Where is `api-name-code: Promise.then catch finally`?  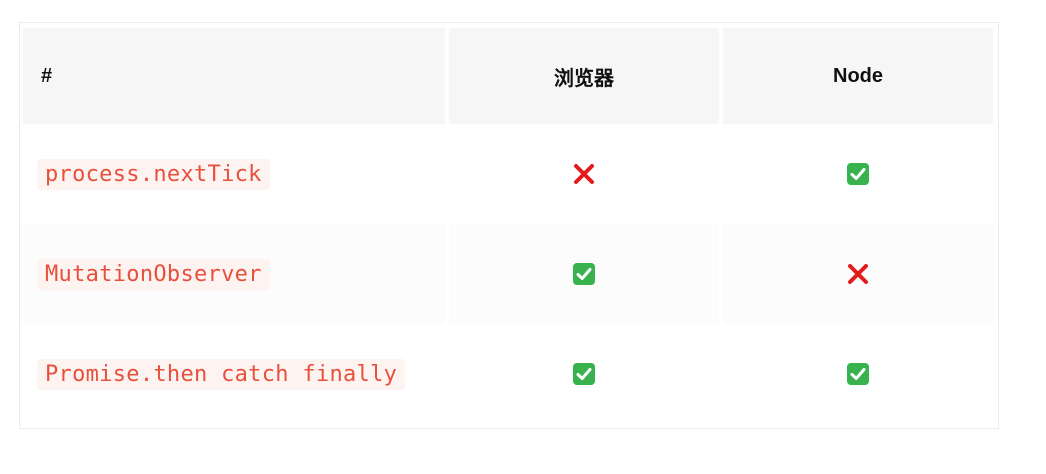
api-name-code: Promise.then catch finally is located at coordinates (221, 374).